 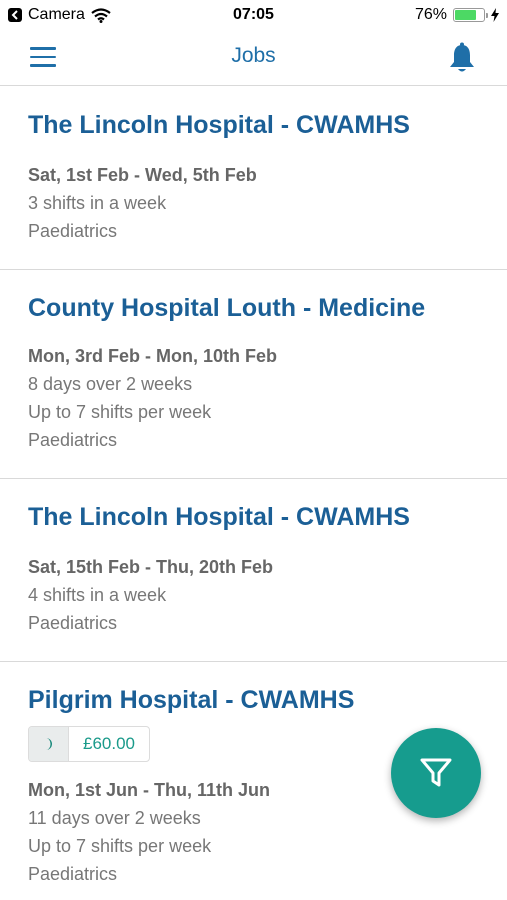 I want to click on job-dates: Mon, 3rd Feb - Mon, 10th Feb, so click(x=152, y=356).